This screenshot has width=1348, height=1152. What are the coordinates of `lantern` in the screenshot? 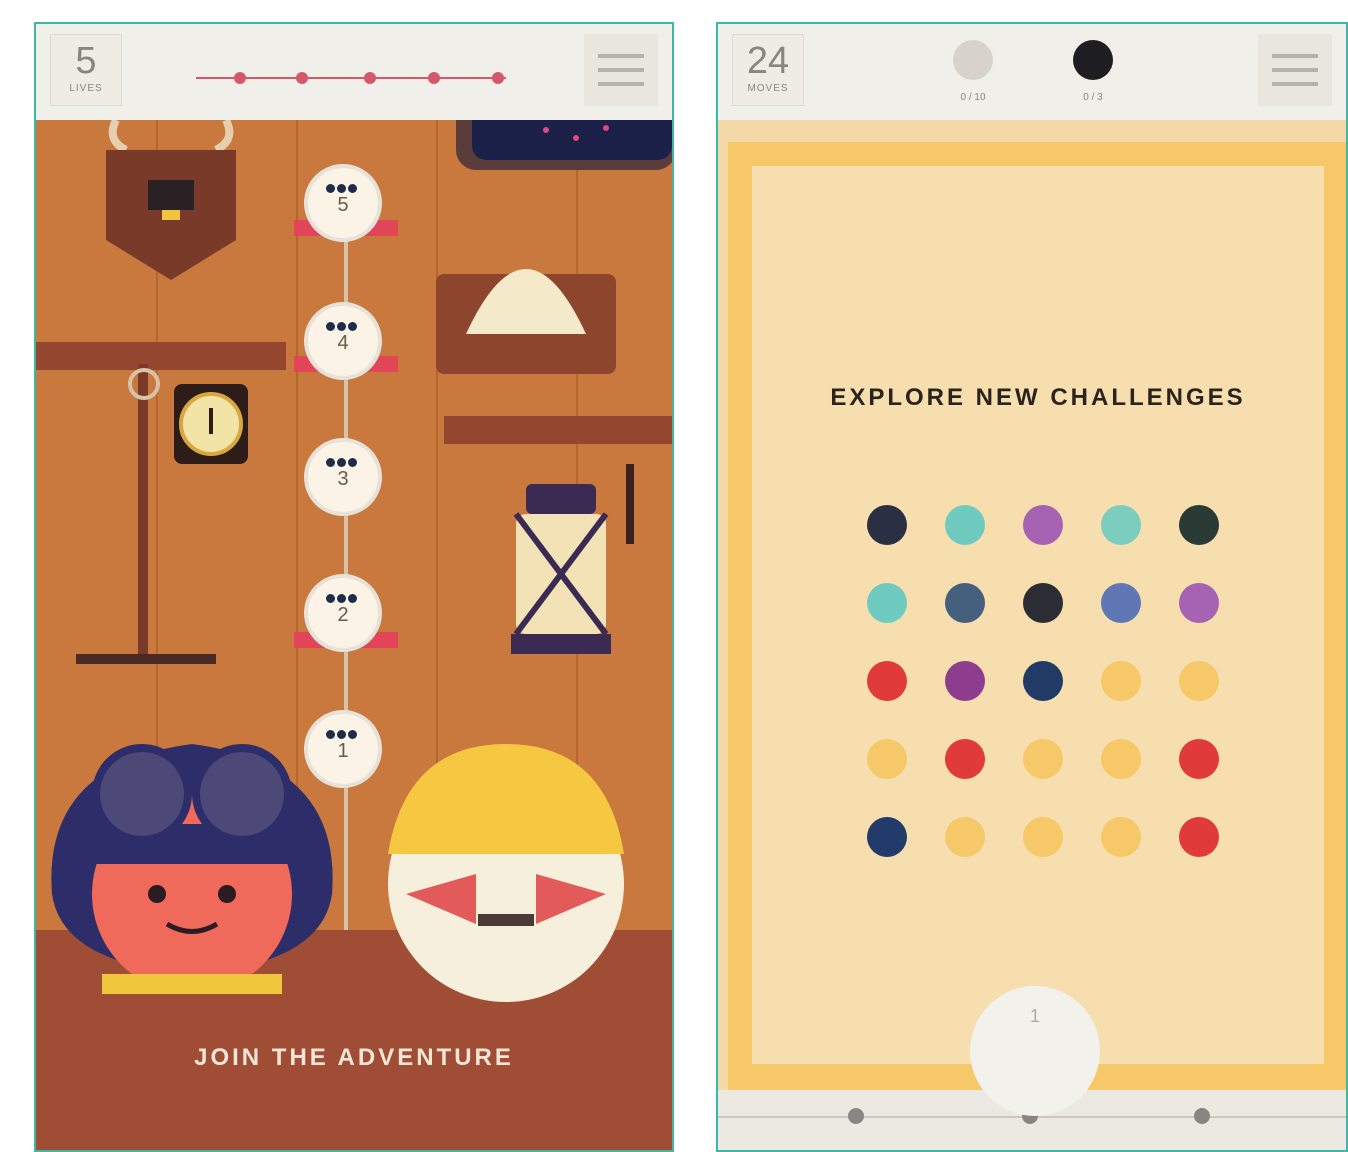 It's located at (572, 559).